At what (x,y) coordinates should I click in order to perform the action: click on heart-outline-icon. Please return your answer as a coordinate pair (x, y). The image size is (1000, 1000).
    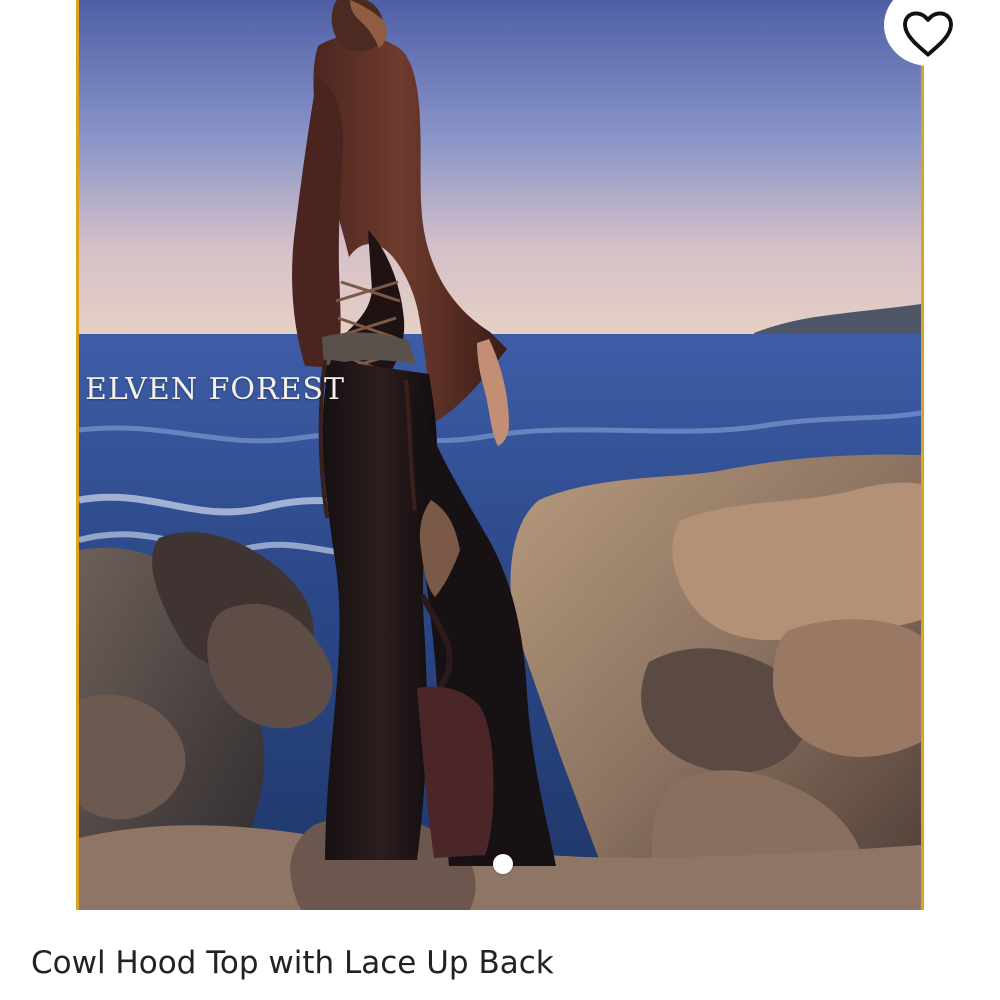
    Looking at the image, I should click on (928, 34).